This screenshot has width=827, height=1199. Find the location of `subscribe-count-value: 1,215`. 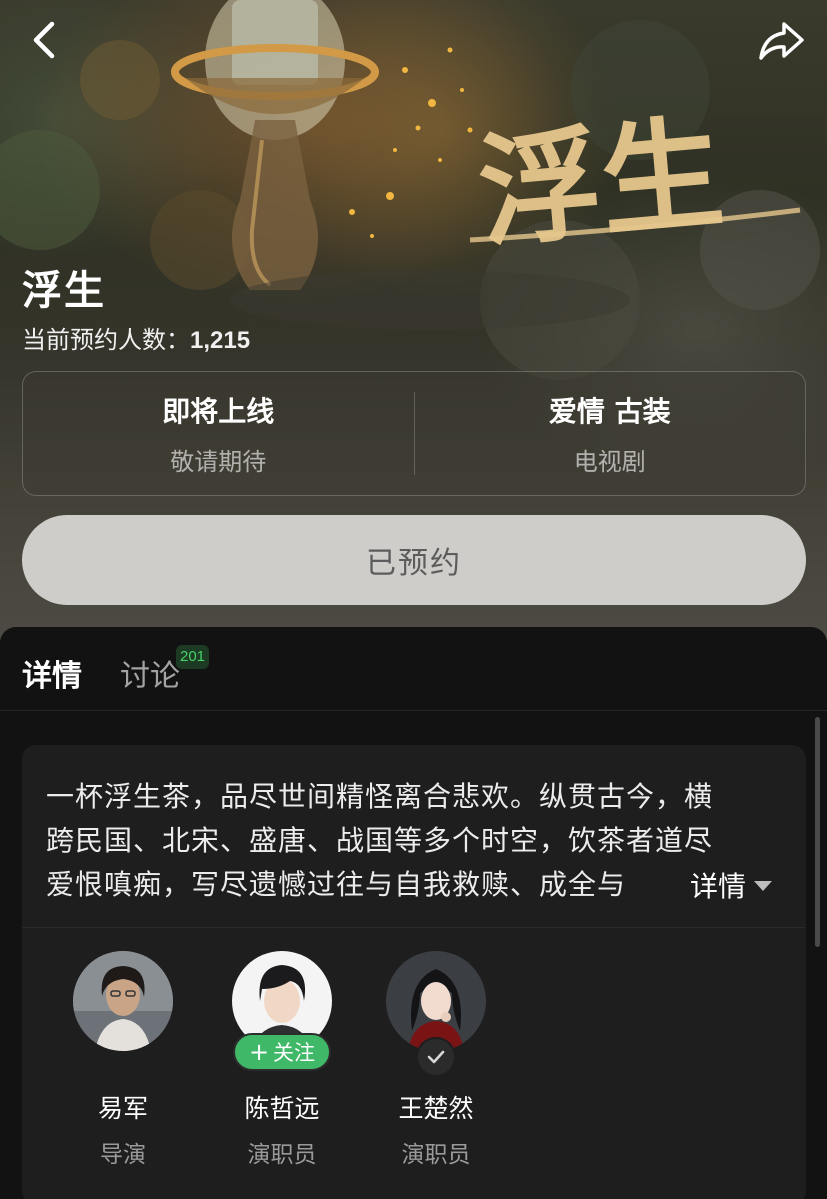

subscribe-count-value: 1,215 is located at coordinates (220, 340).